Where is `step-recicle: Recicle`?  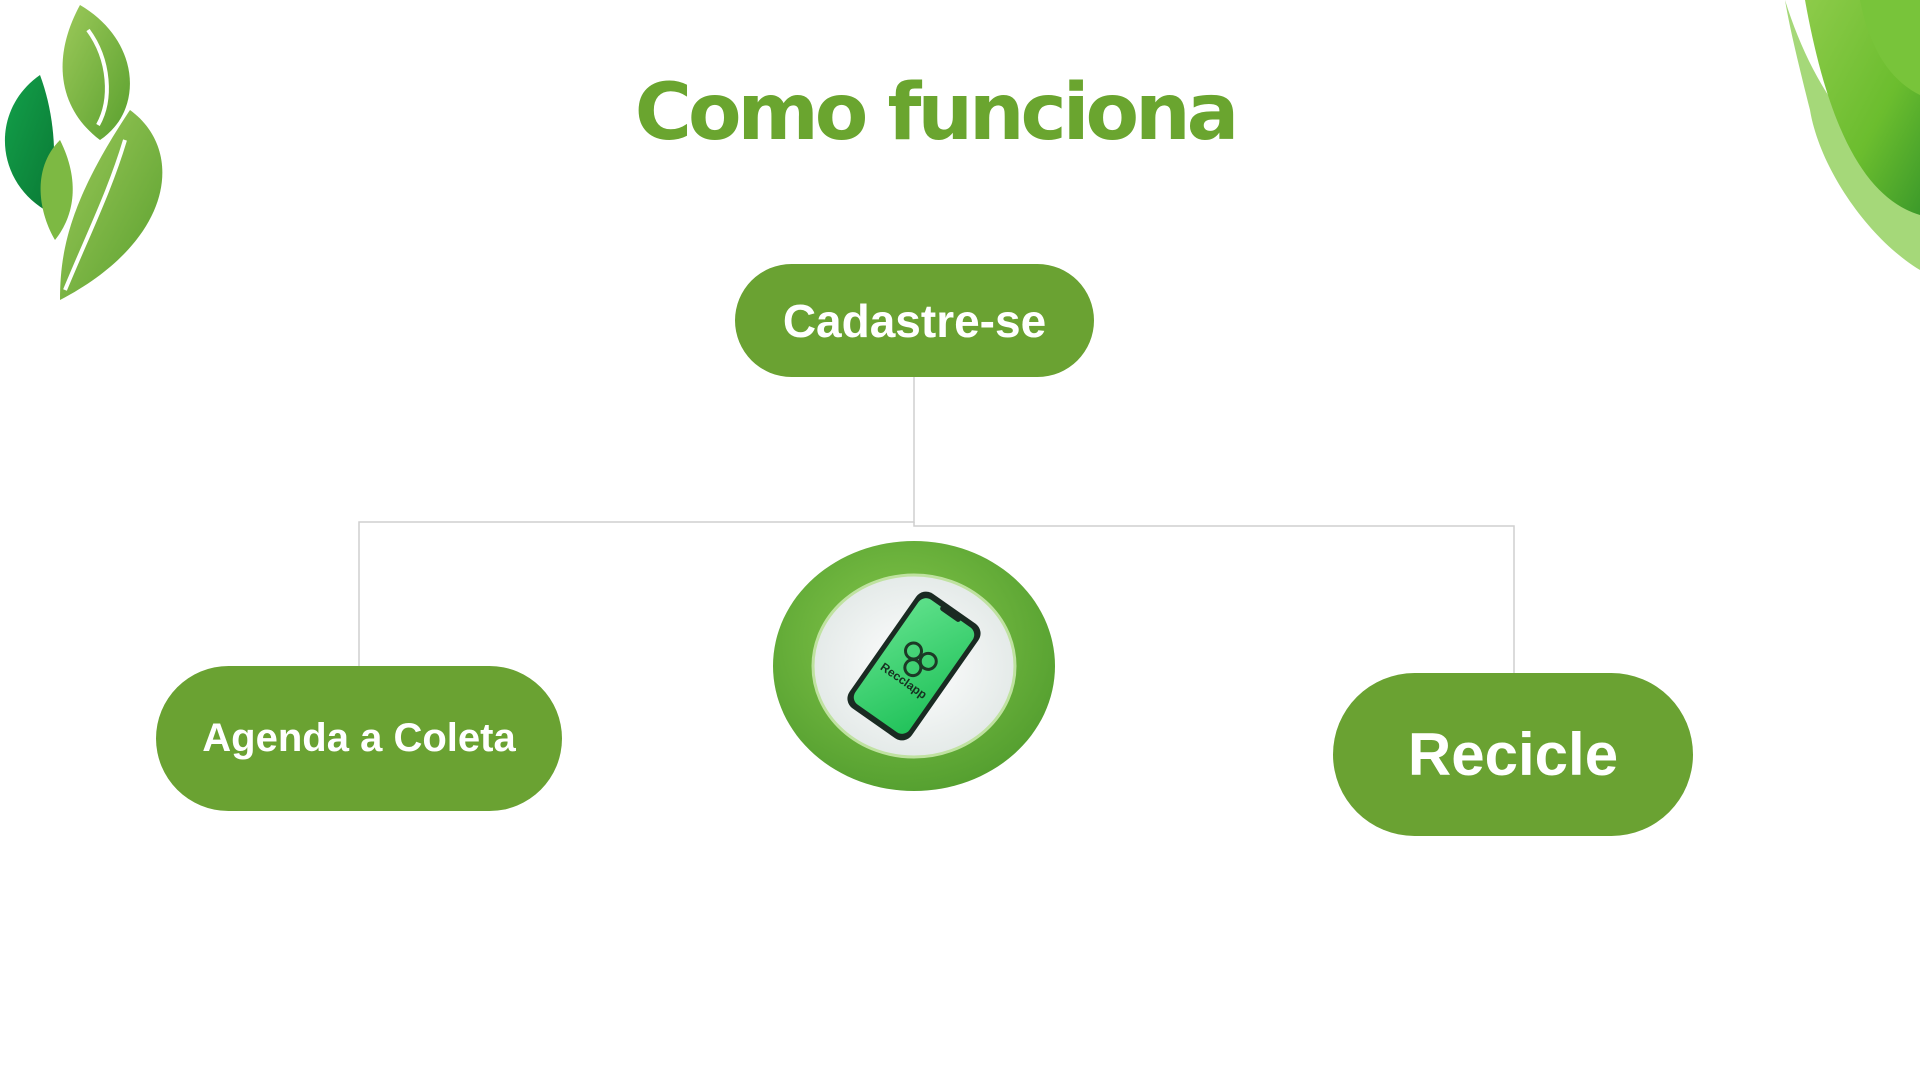
step-recicle: Recicle is located at coordinates (1513, 754).